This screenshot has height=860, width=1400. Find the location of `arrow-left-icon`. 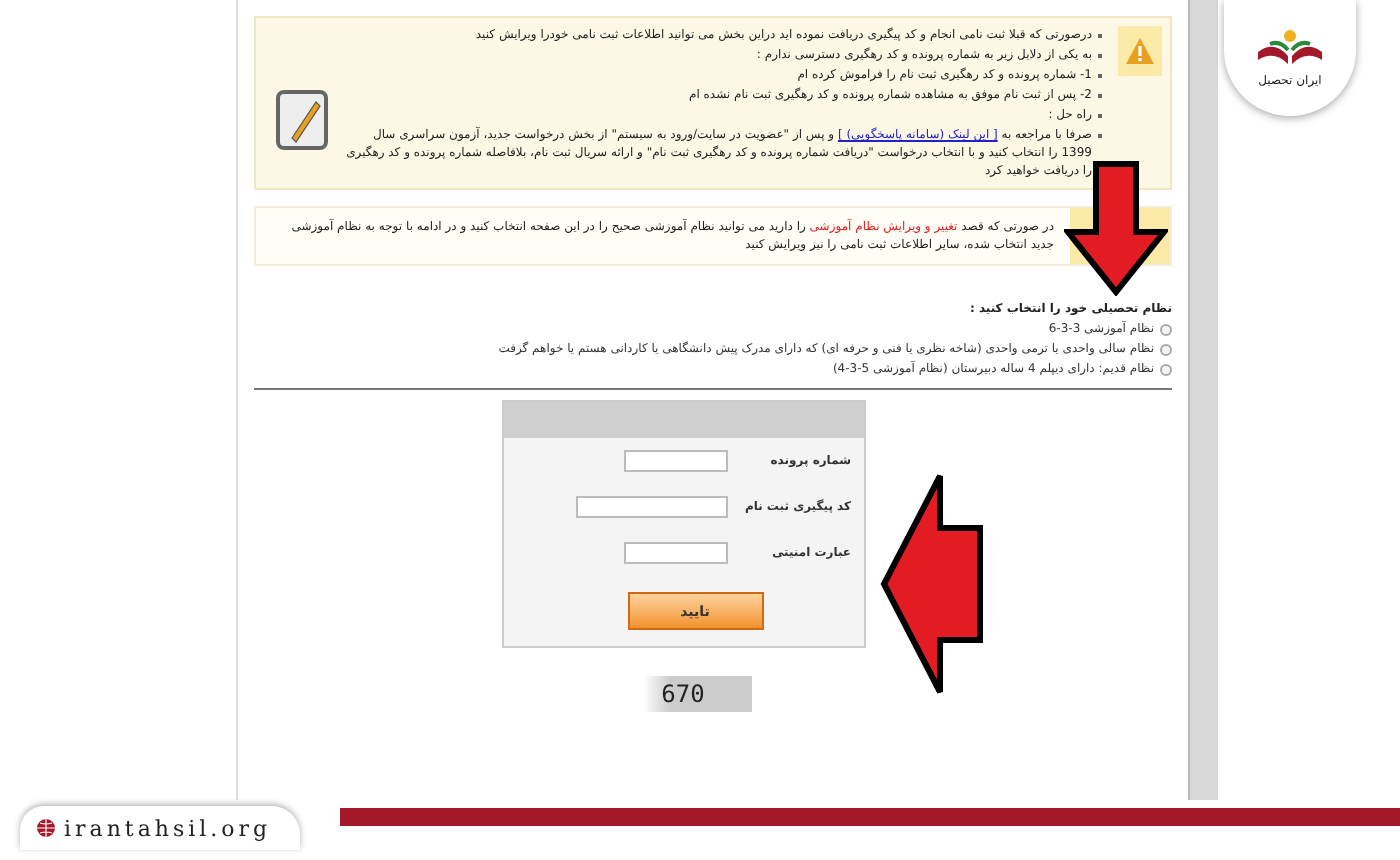

arrow-left-icon is located at coordinates (932, 584).